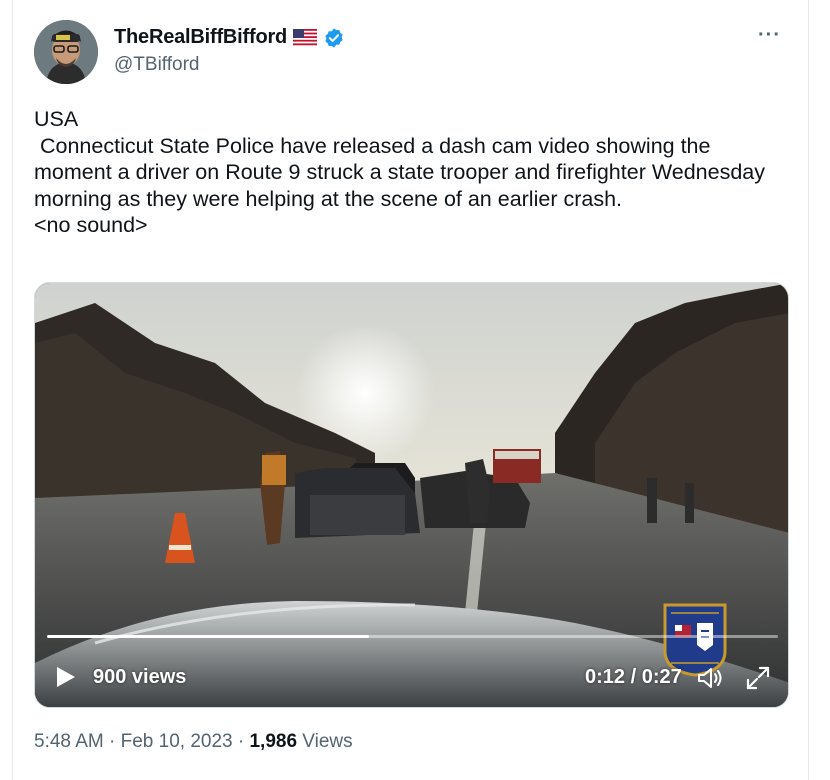  I want to click on author-avatar, so click(66, 52).